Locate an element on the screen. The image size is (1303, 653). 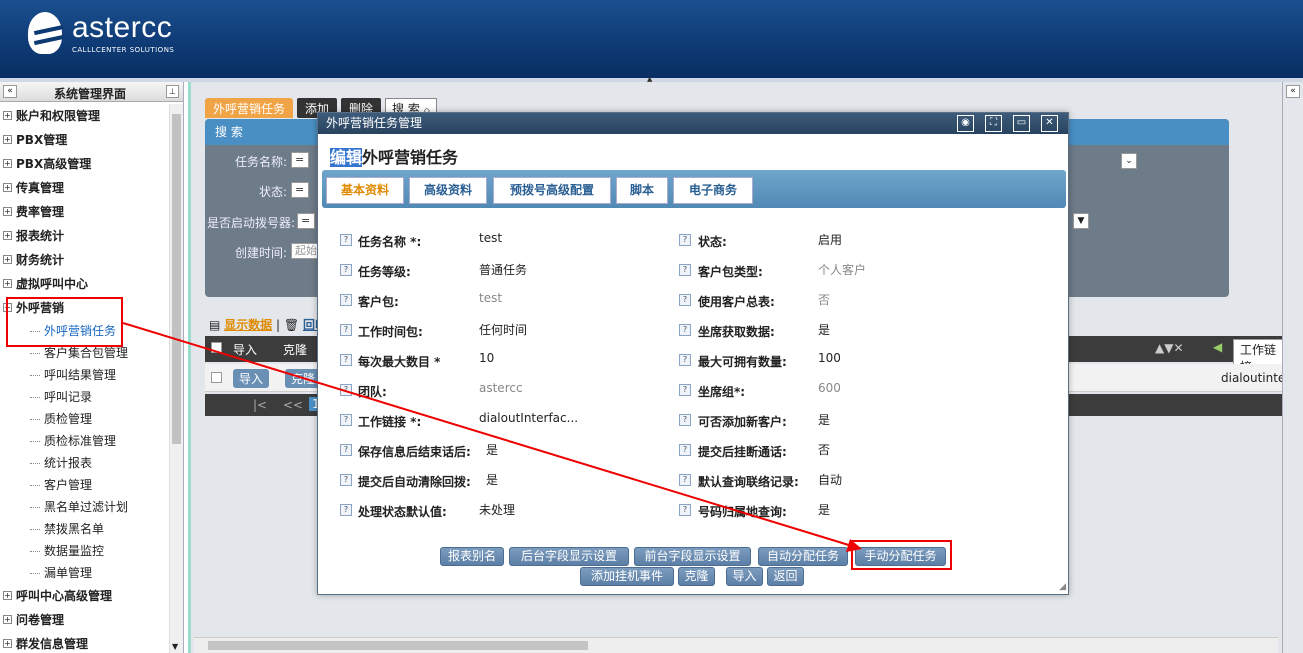
tree-item-accounts: + 账户和权限管理 is located at coordinates (84, 116).